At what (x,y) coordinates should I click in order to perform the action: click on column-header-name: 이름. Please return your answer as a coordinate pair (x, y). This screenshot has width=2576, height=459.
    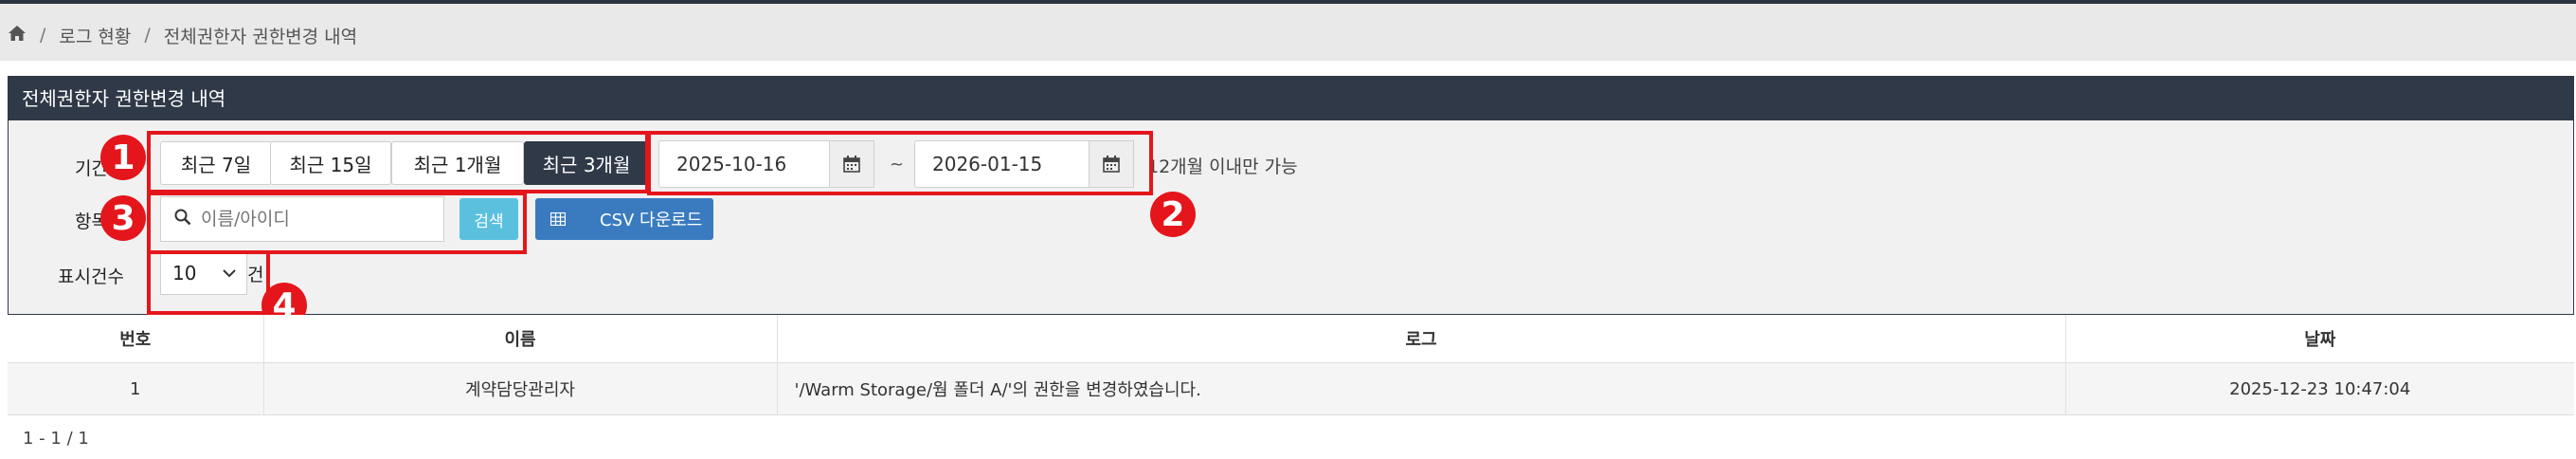
    Looking at the image, I should click on (520, 339).